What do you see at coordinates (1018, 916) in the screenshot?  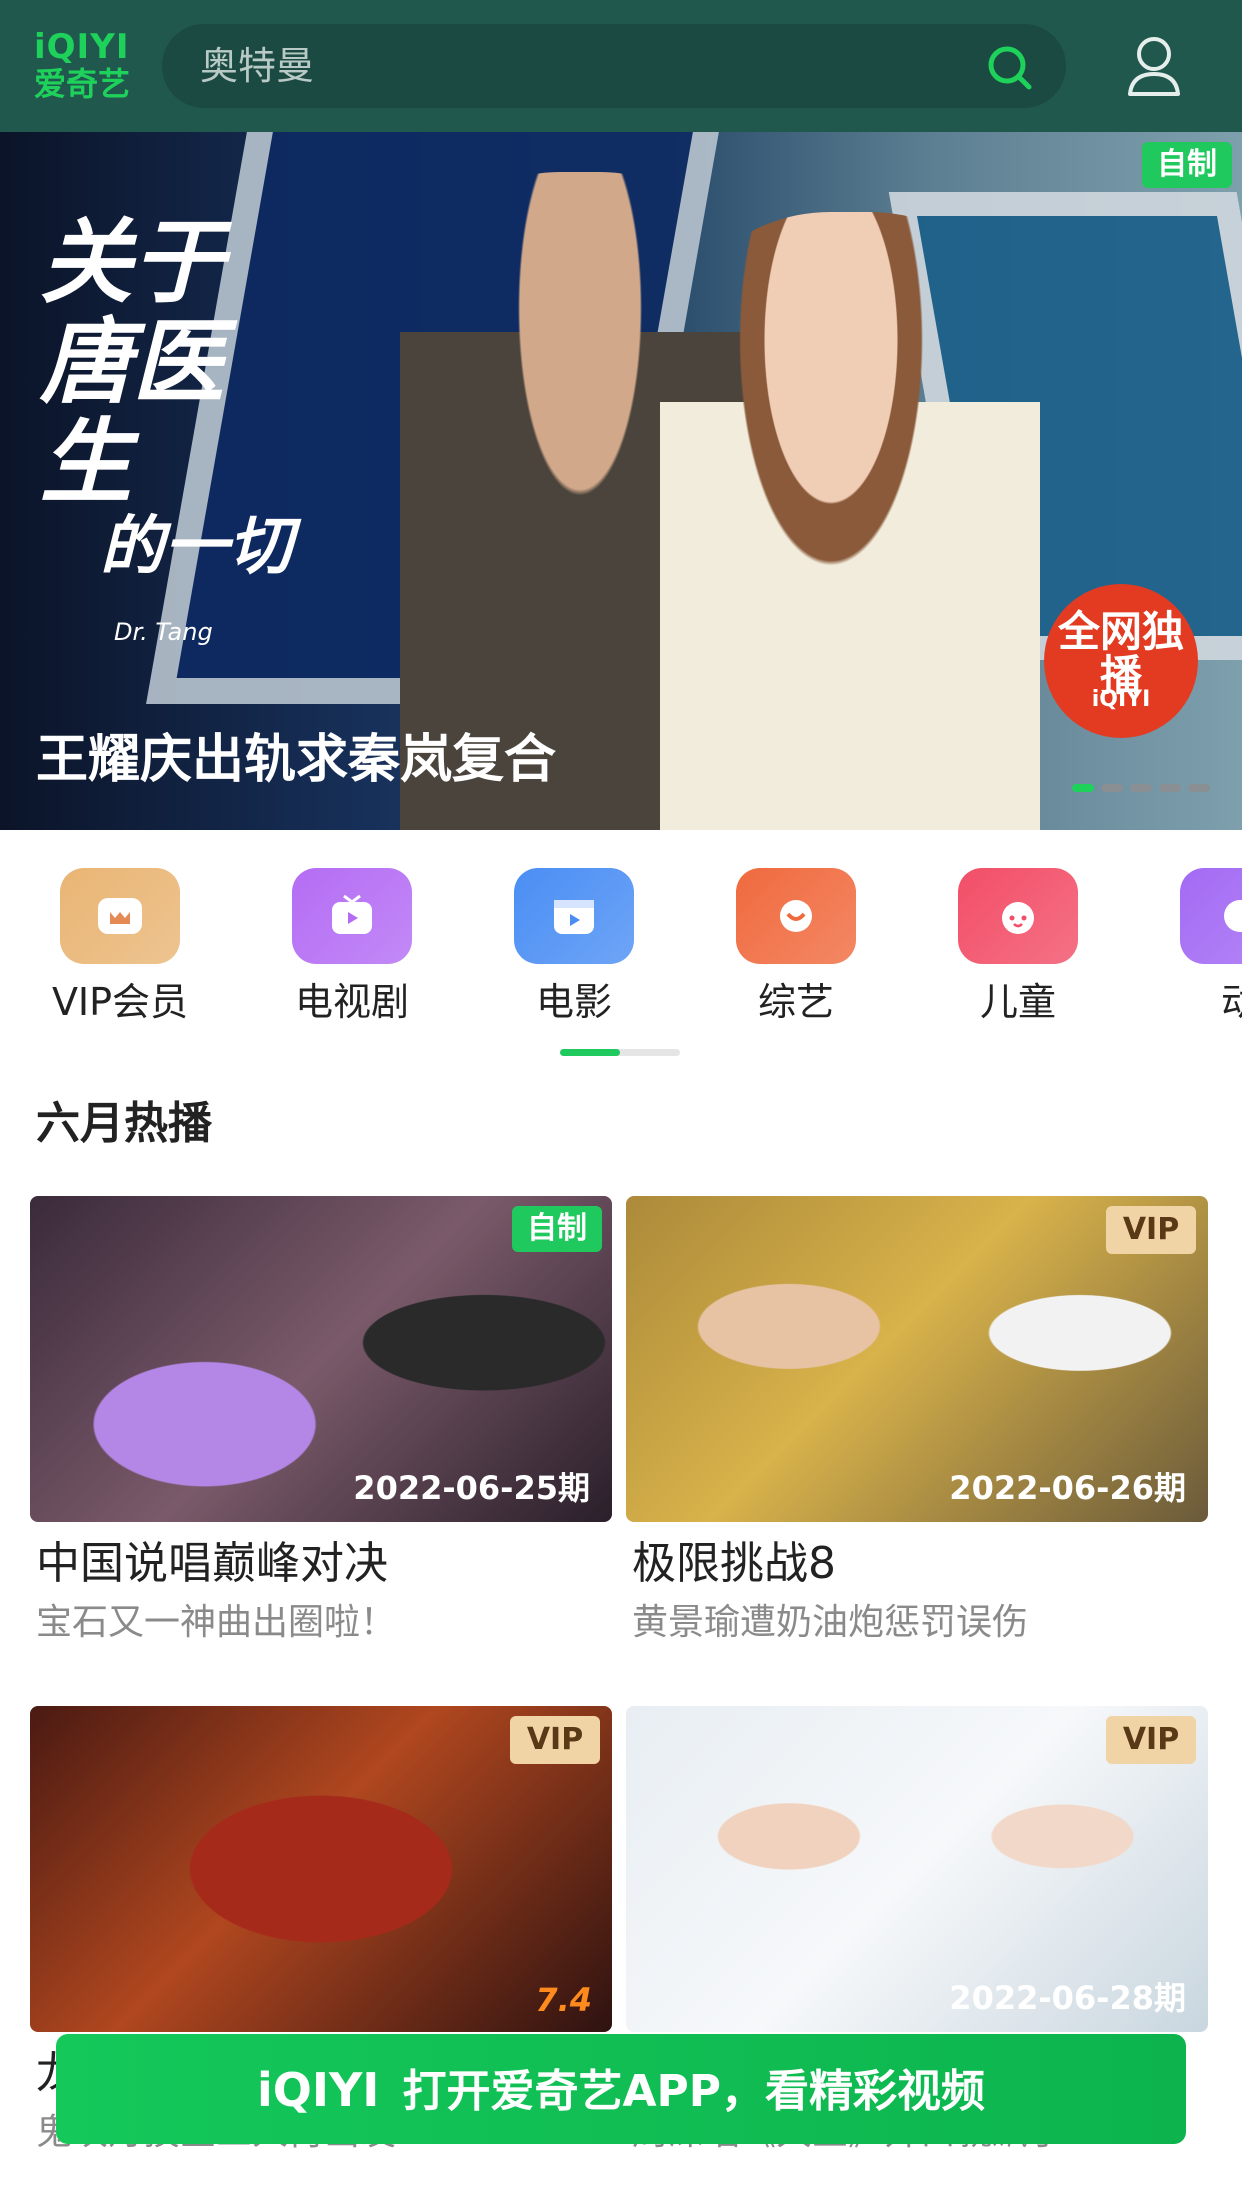 I see `kids-face-icon` at bounding box center [1018, 916].